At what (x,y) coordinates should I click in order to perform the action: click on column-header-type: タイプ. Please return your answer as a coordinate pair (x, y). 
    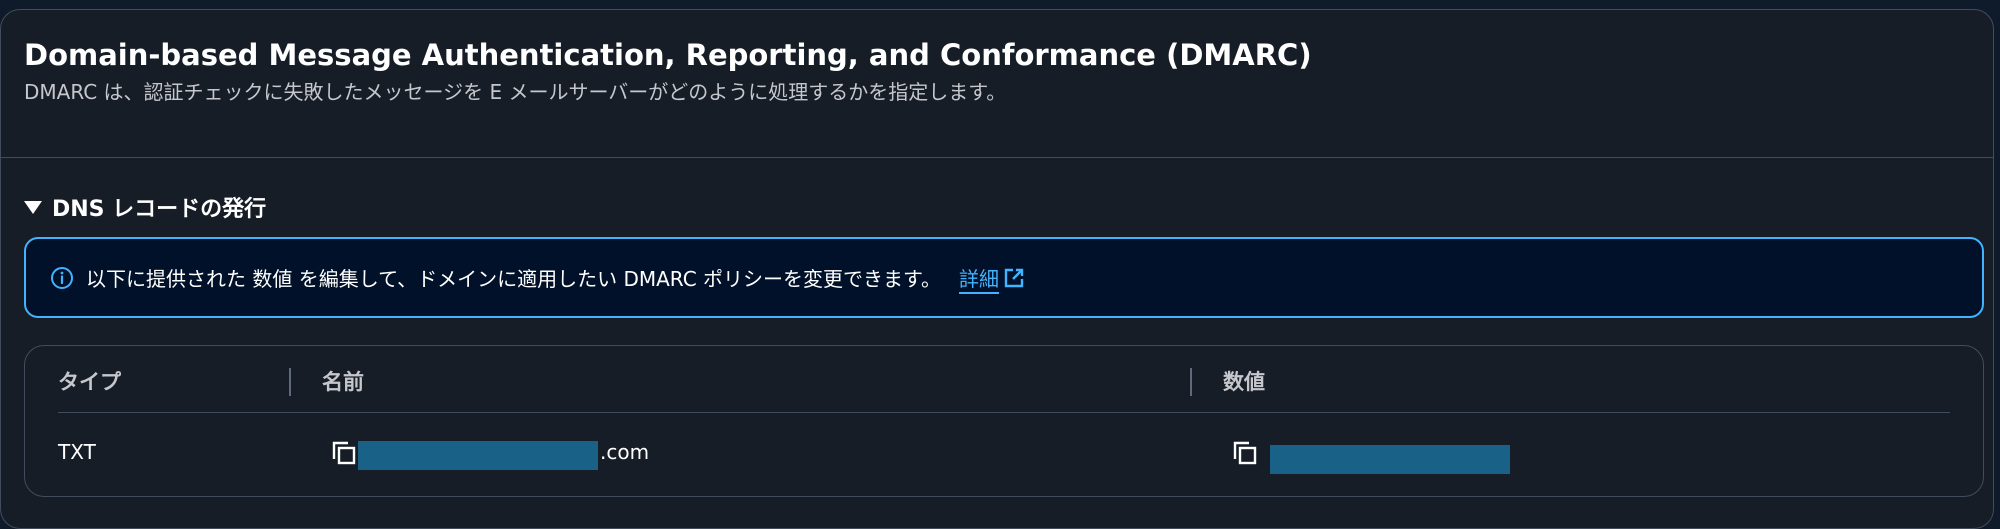
    Looking at the image, I should click on (89, 382).